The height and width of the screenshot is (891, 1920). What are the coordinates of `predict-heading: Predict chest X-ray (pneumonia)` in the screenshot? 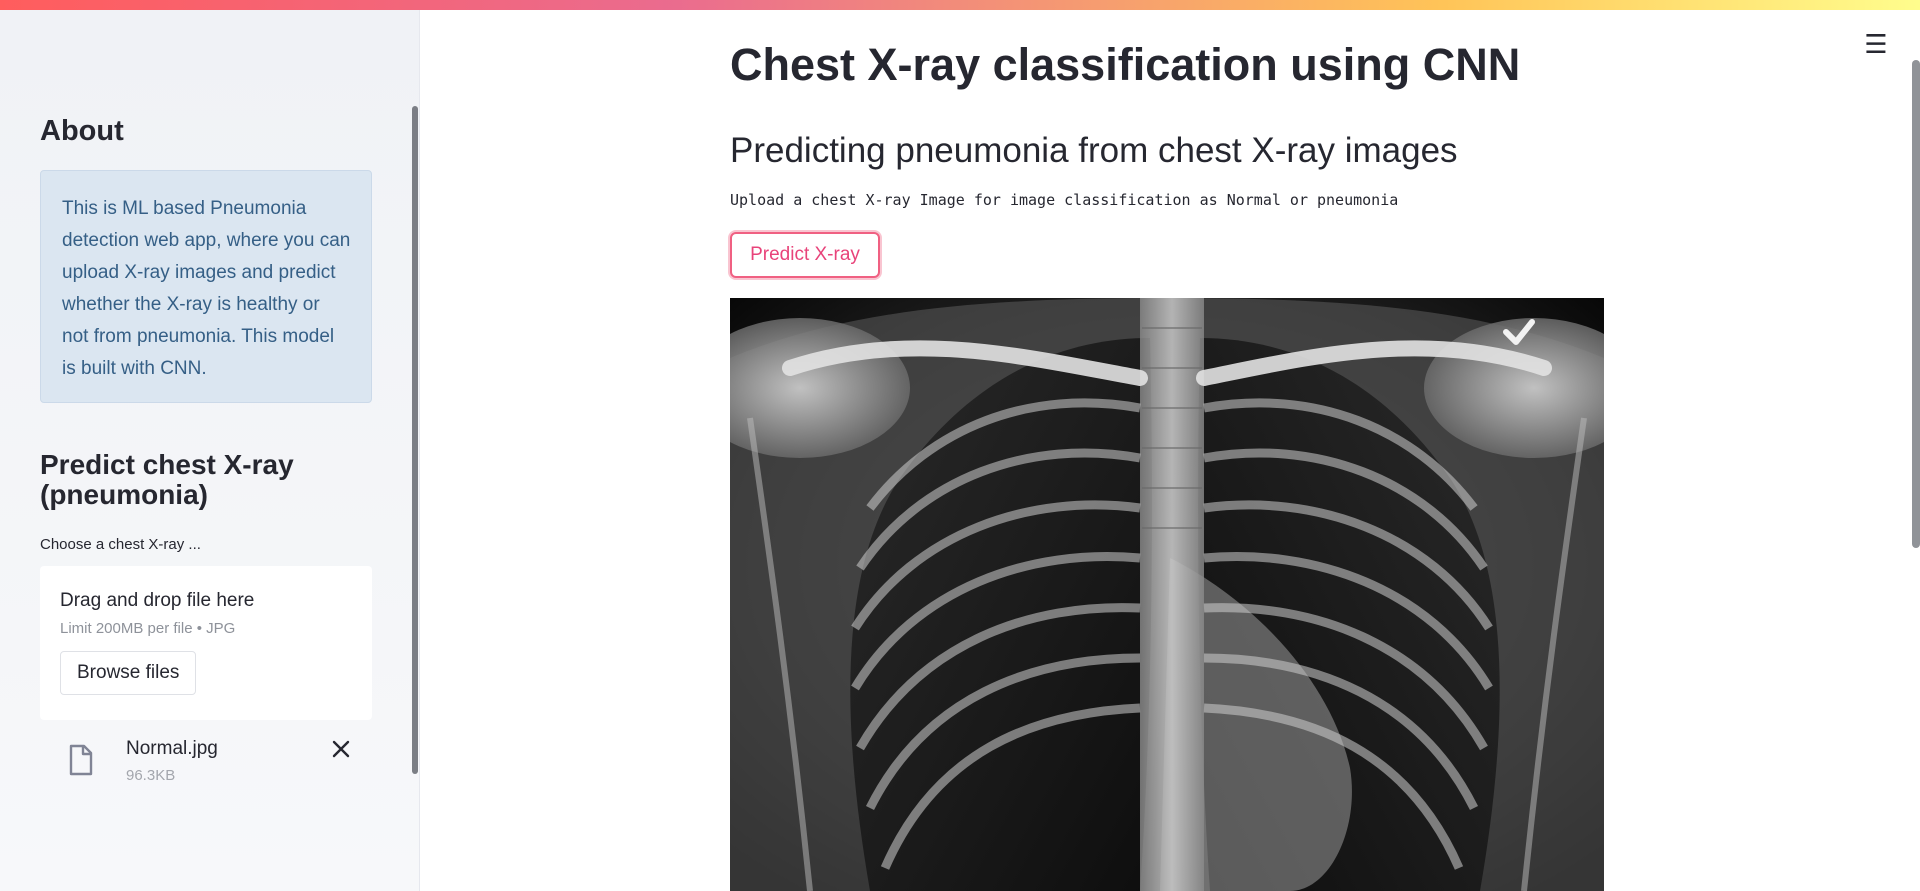 It's located at (167, 479).